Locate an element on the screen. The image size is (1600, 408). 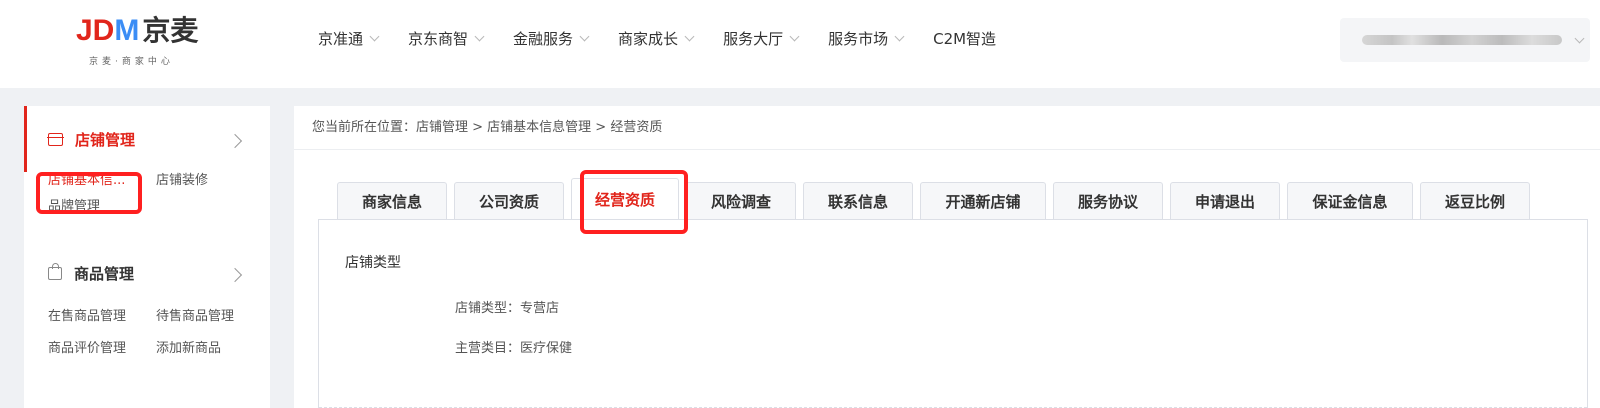
blurred-account-name is located at coordinates (1462, 40).